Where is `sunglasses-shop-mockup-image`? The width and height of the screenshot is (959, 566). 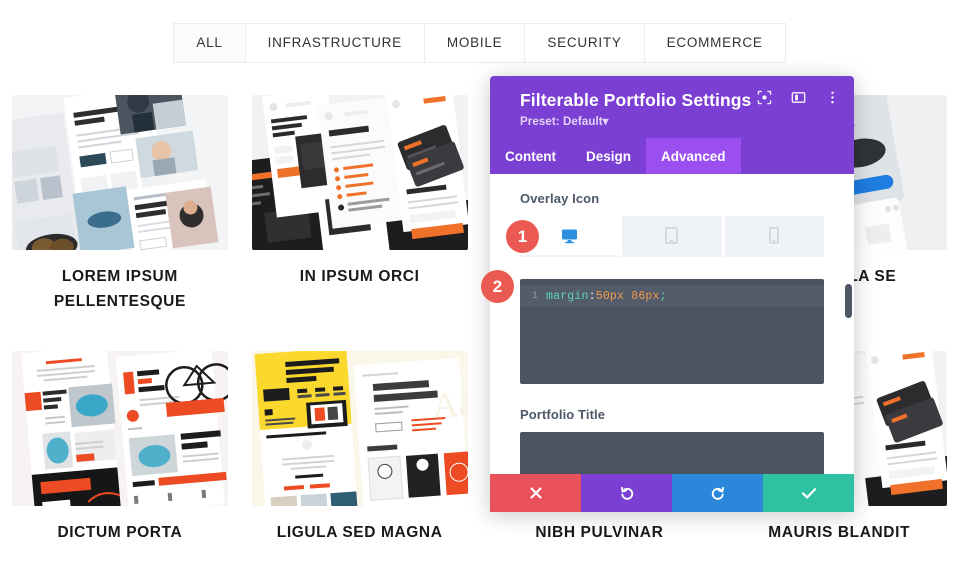
sunglasses-shop-mockup-image is located at coordinates (120, 172).